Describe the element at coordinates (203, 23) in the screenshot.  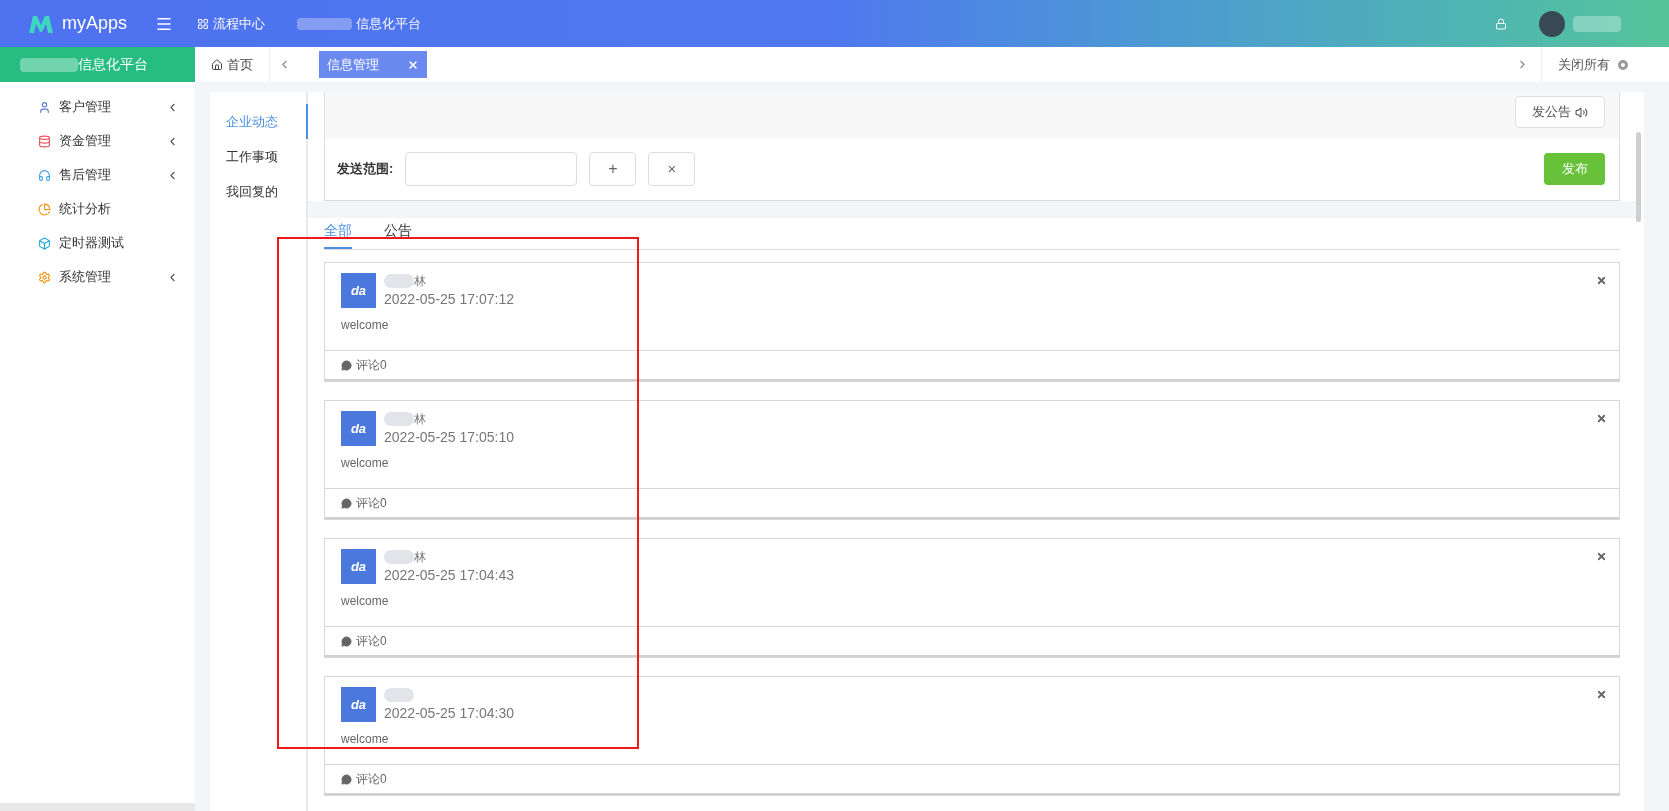
I see `grid-icon` at that location.